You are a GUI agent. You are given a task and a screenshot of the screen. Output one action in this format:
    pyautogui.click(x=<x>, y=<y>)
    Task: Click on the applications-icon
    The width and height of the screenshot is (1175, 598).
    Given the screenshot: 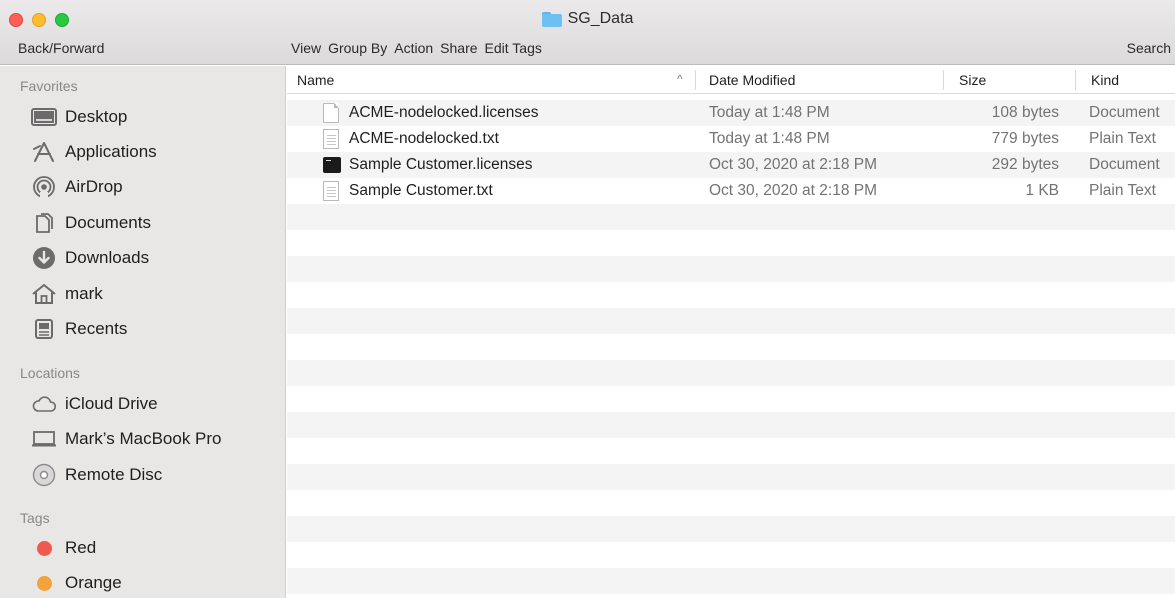 What is the action you would take?
    pyautogui.click(x=44, y=152)
    